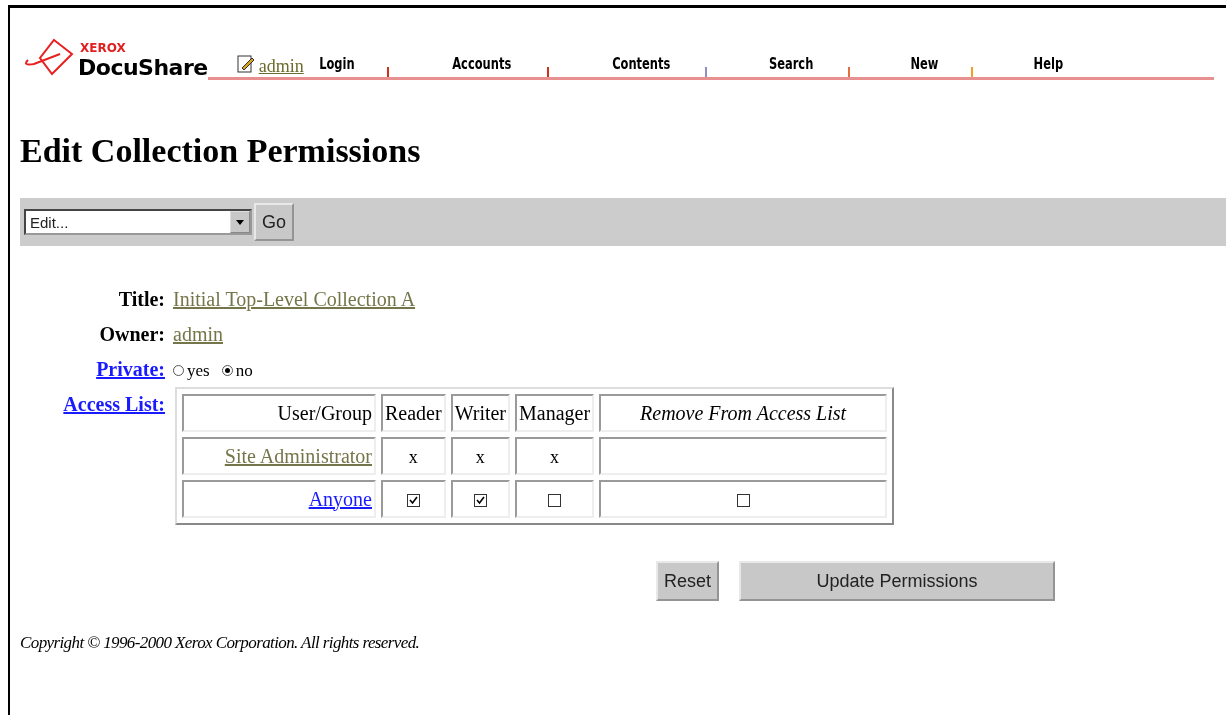  I want to click on logo-product: DocuShare, so click(143, 67).